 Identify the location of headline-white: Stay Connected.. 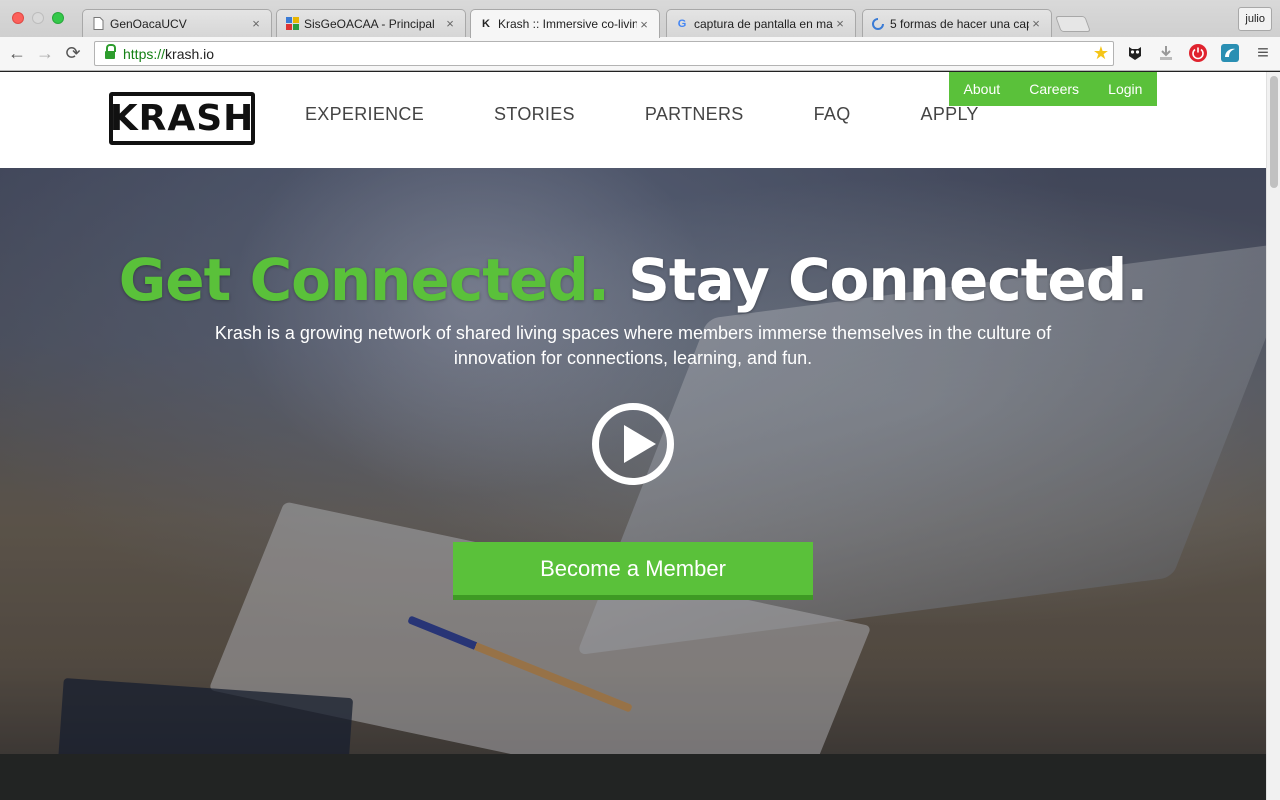
(888, 280).